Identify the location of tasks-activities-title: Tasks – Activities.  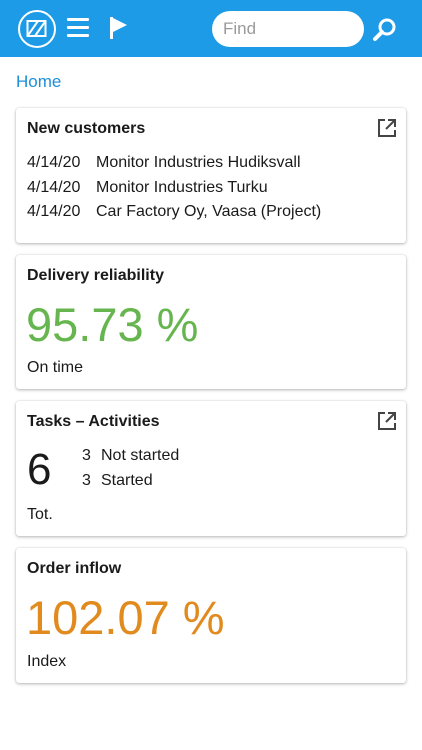
(93, 421).